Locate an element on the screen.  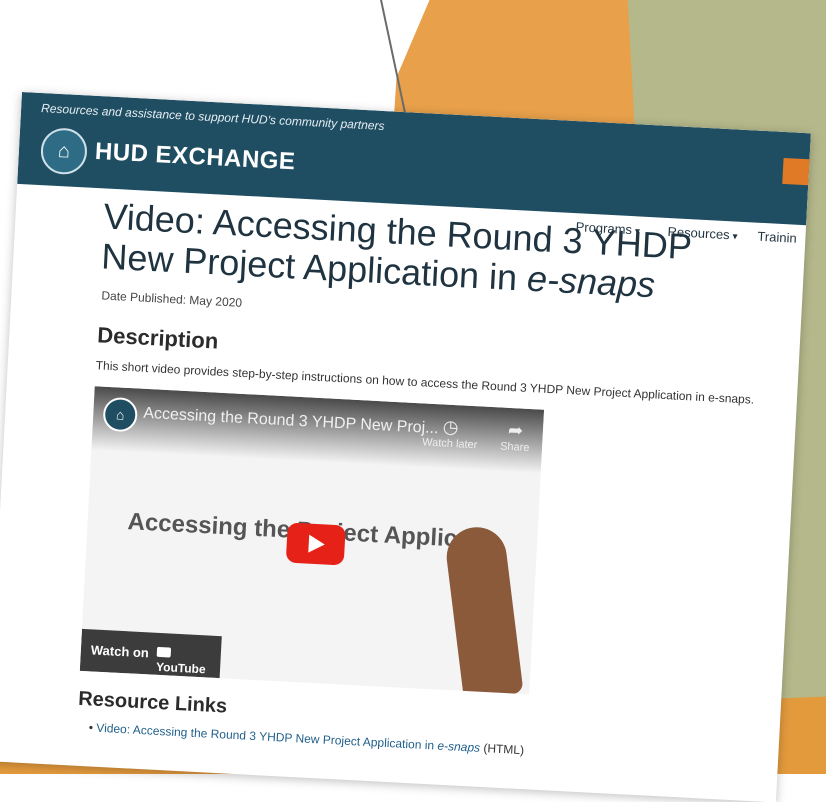
resource-link-suffix: (HTML) is located at coordinates (502, 749).